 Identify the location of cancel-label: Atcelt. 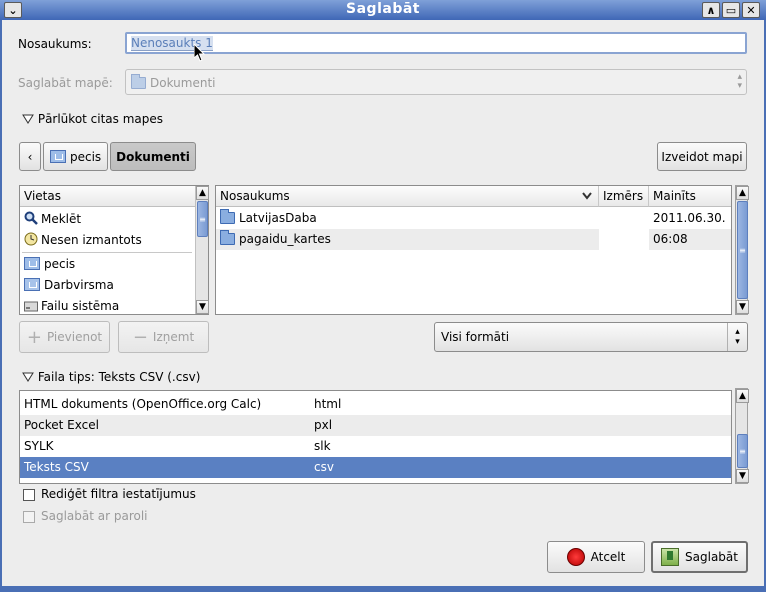
(608, 557).